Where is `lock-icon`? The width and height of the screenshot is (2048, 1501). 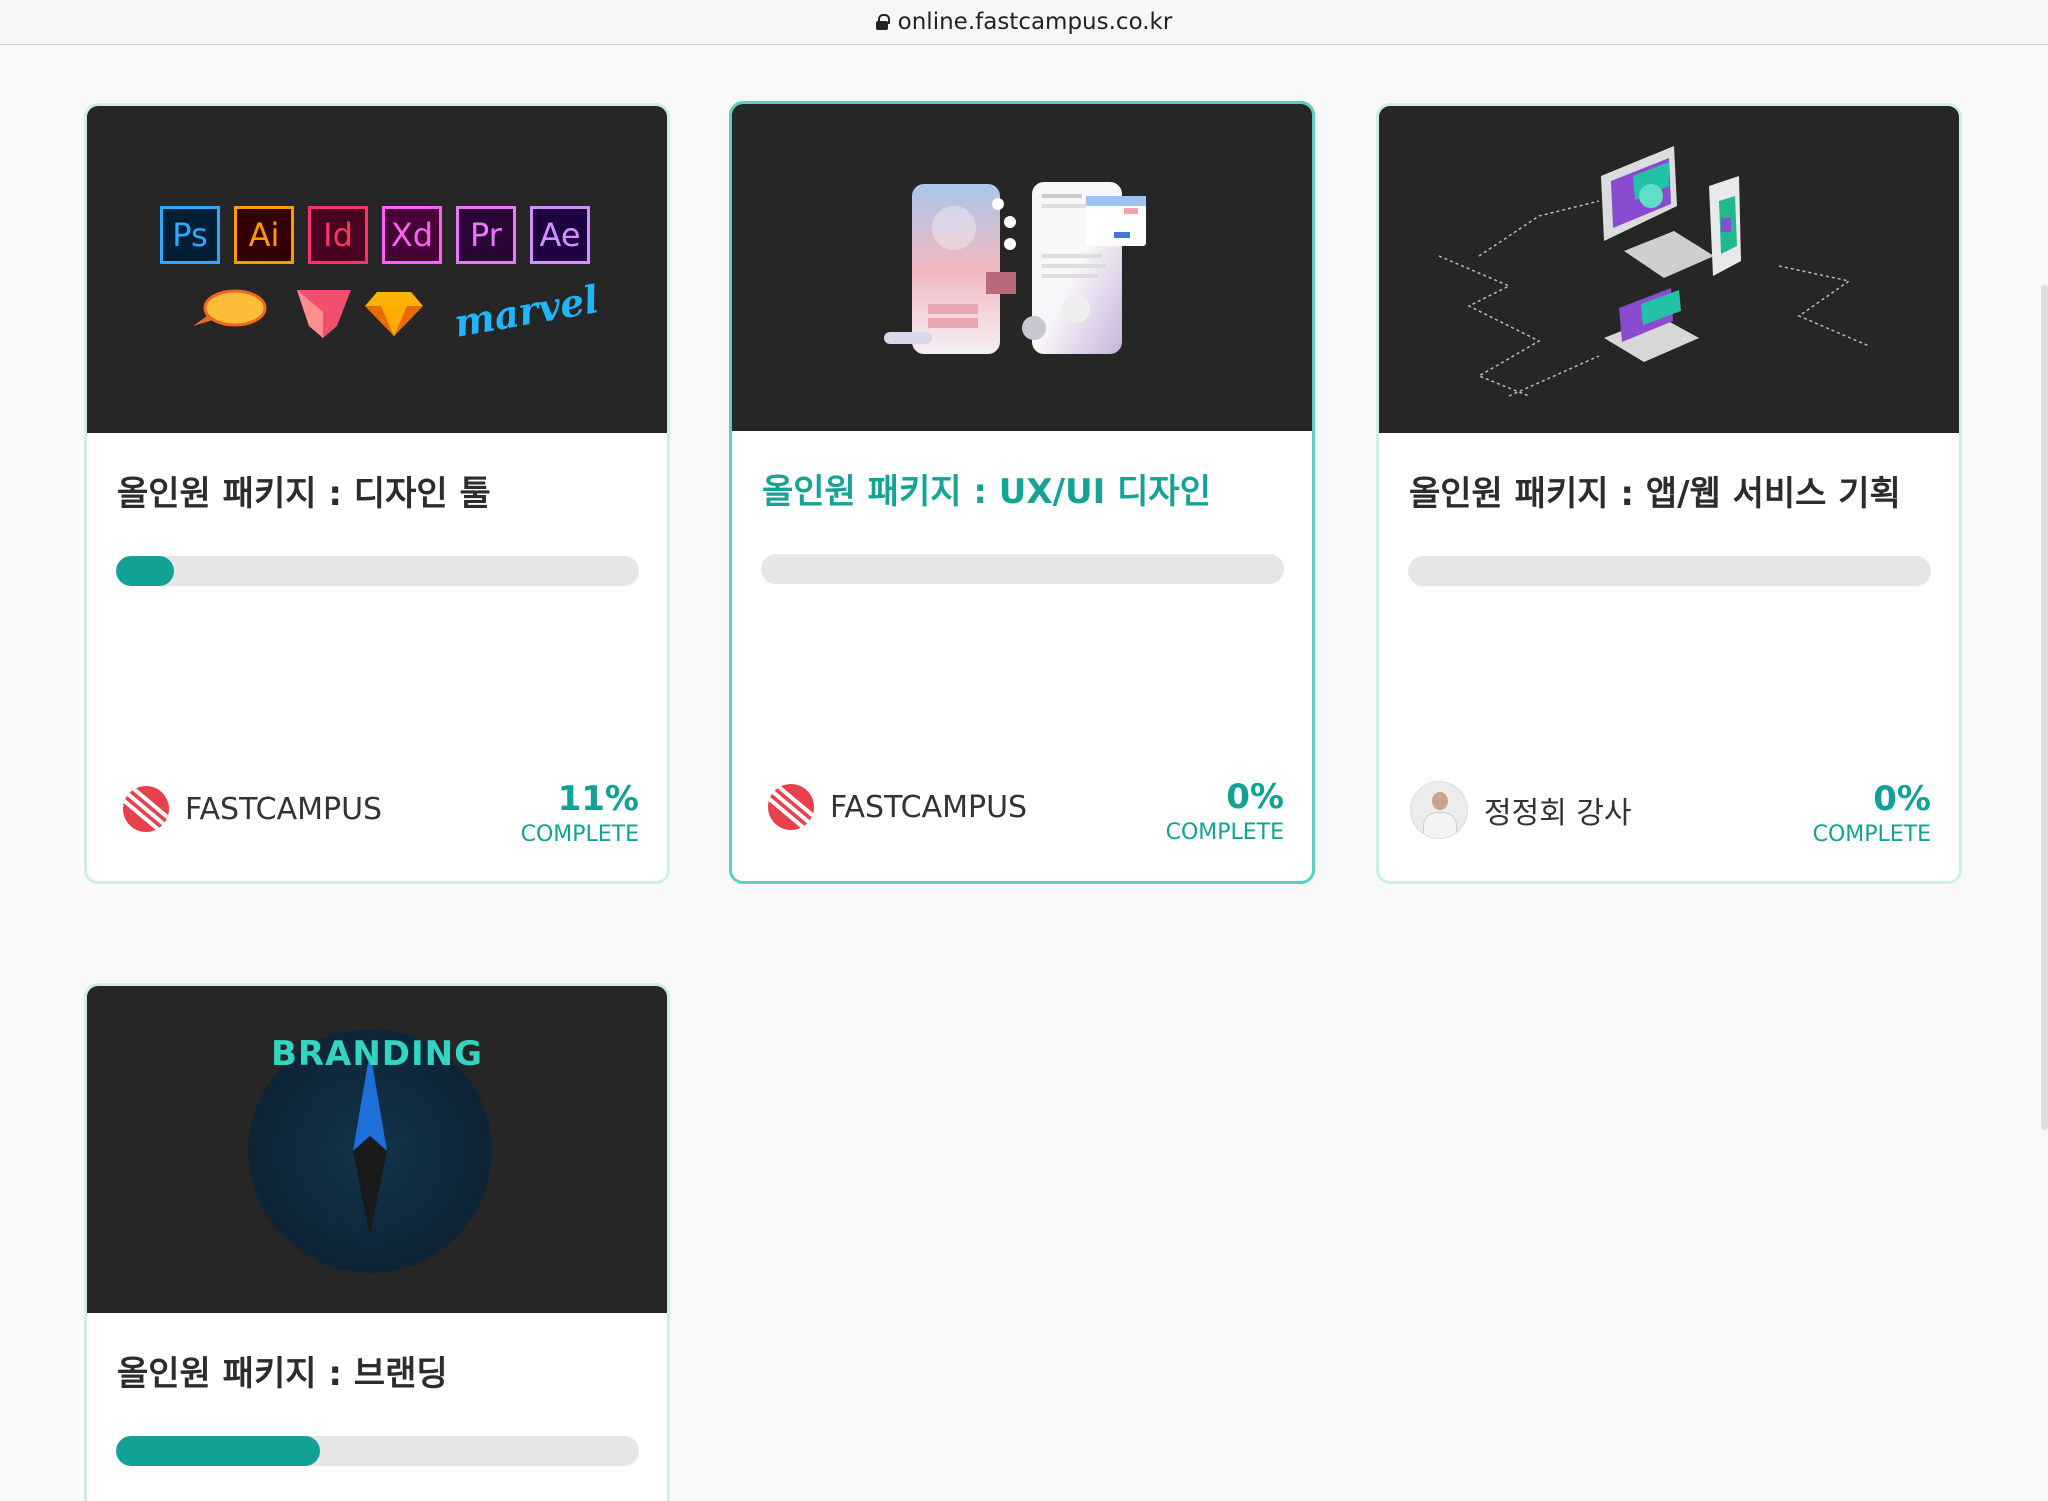
lock-icon is located at coordinates (882, 22).